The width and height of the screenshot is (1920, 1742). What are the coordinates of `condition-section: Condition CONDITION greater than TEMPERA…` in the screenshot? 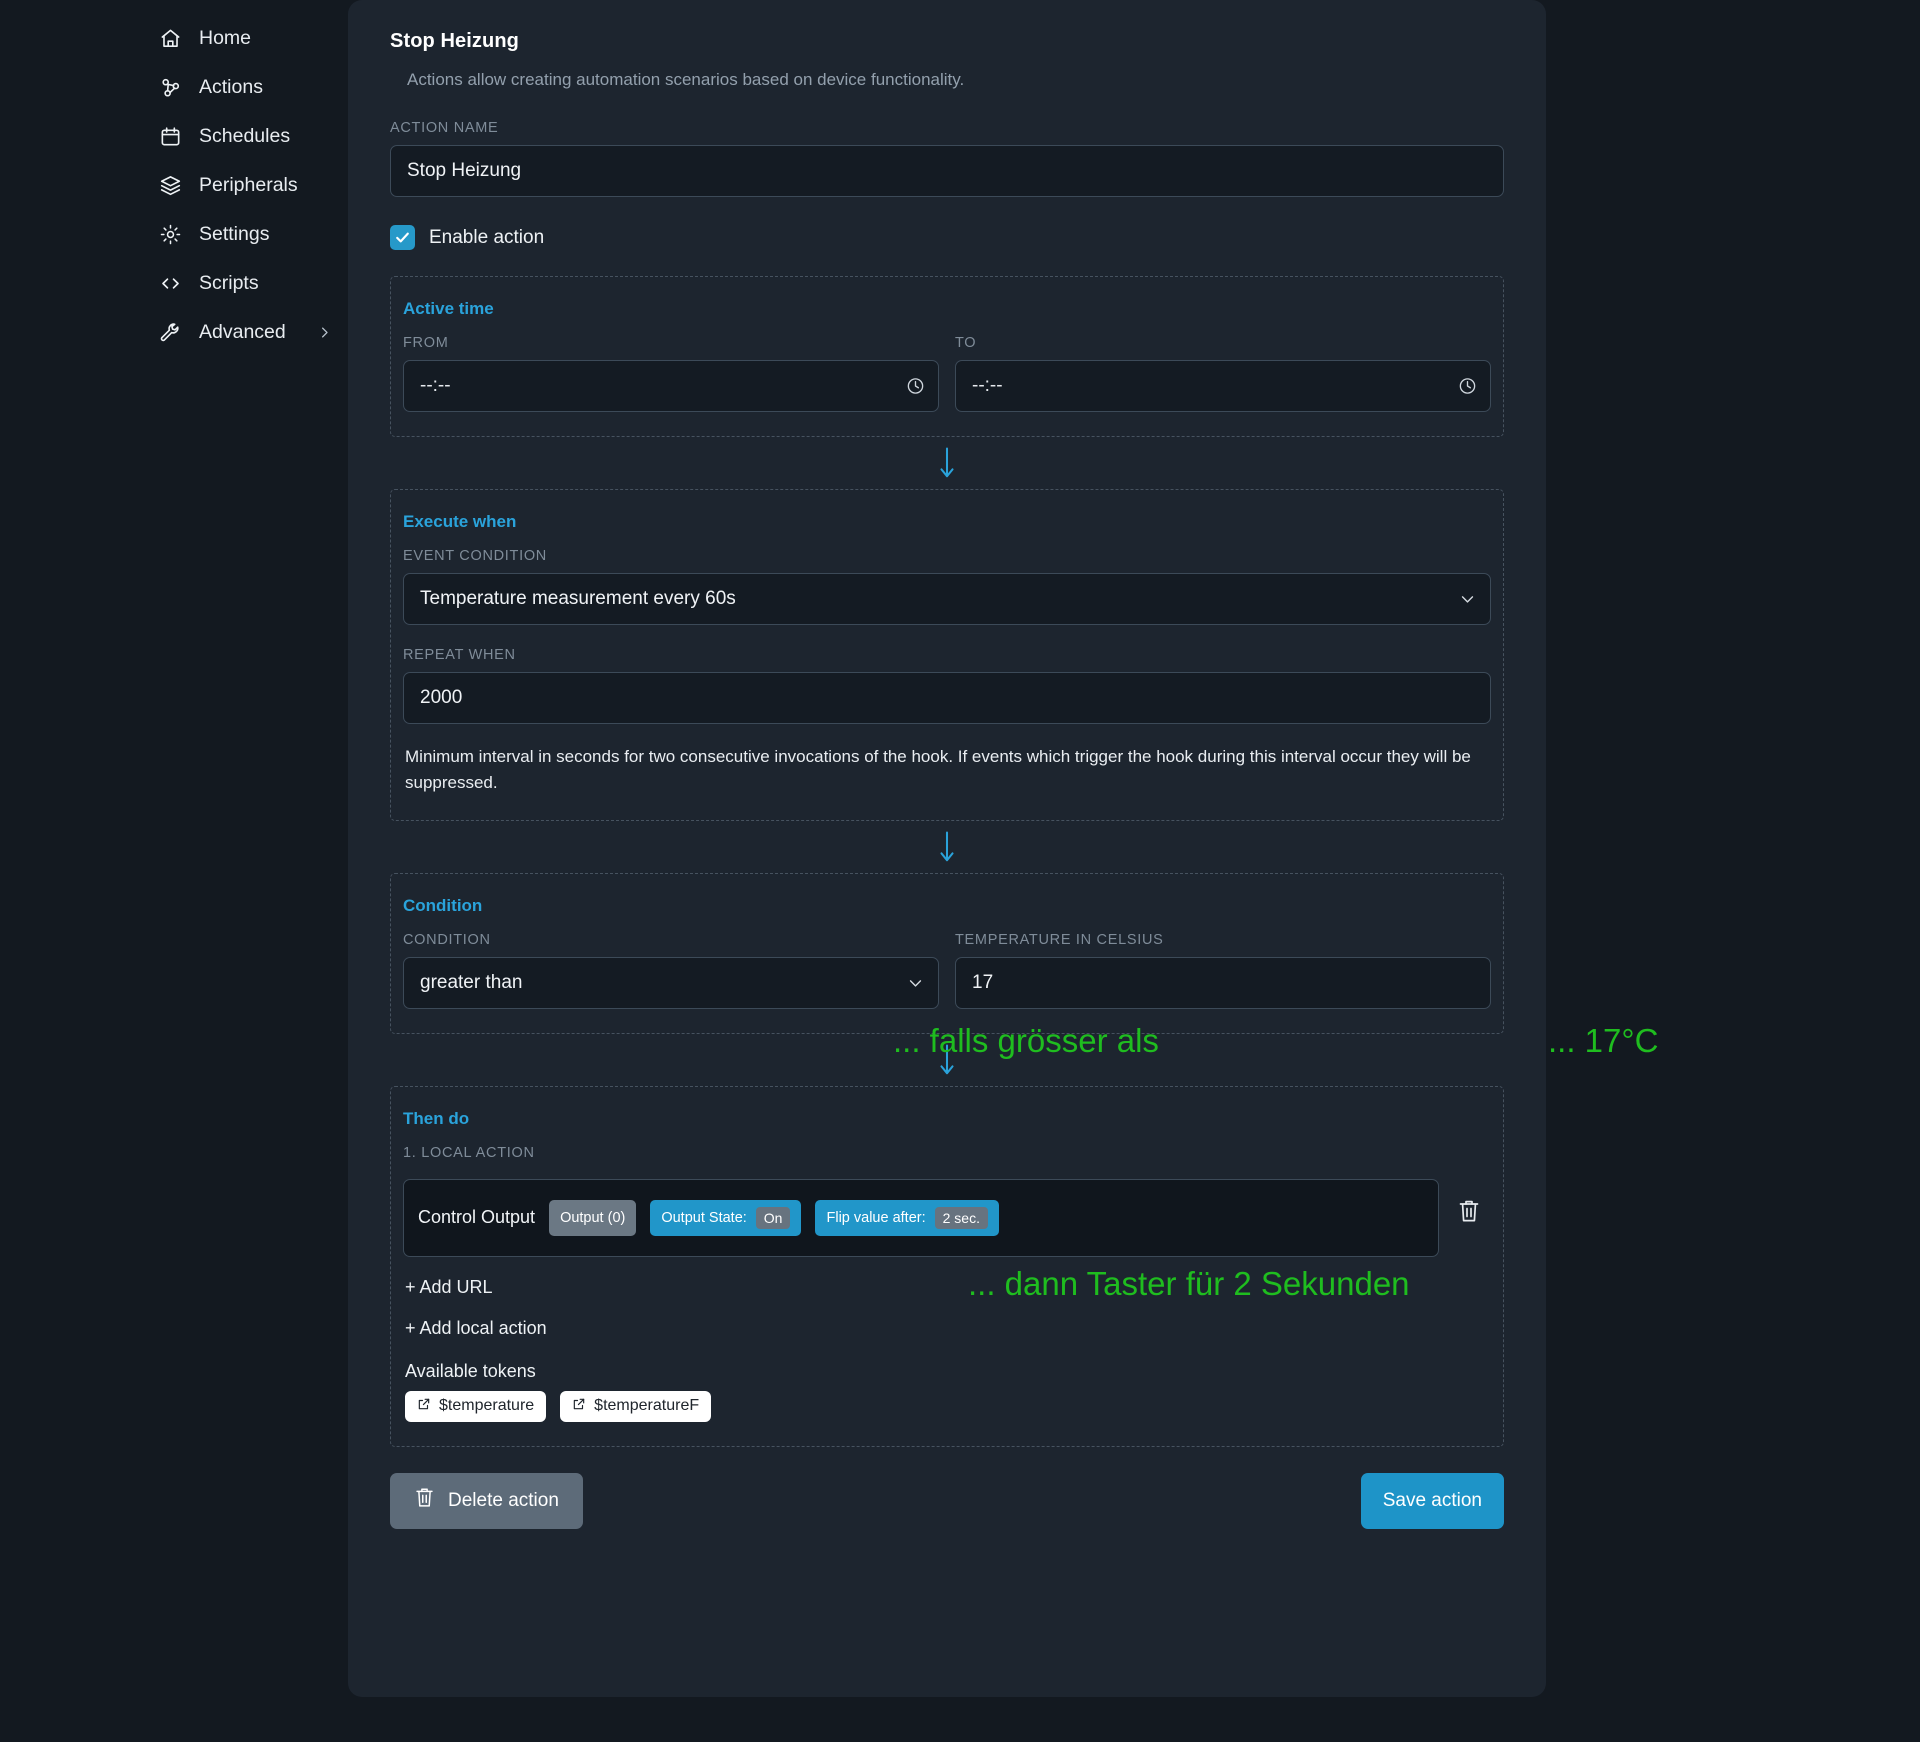 It's located at (947, 953).